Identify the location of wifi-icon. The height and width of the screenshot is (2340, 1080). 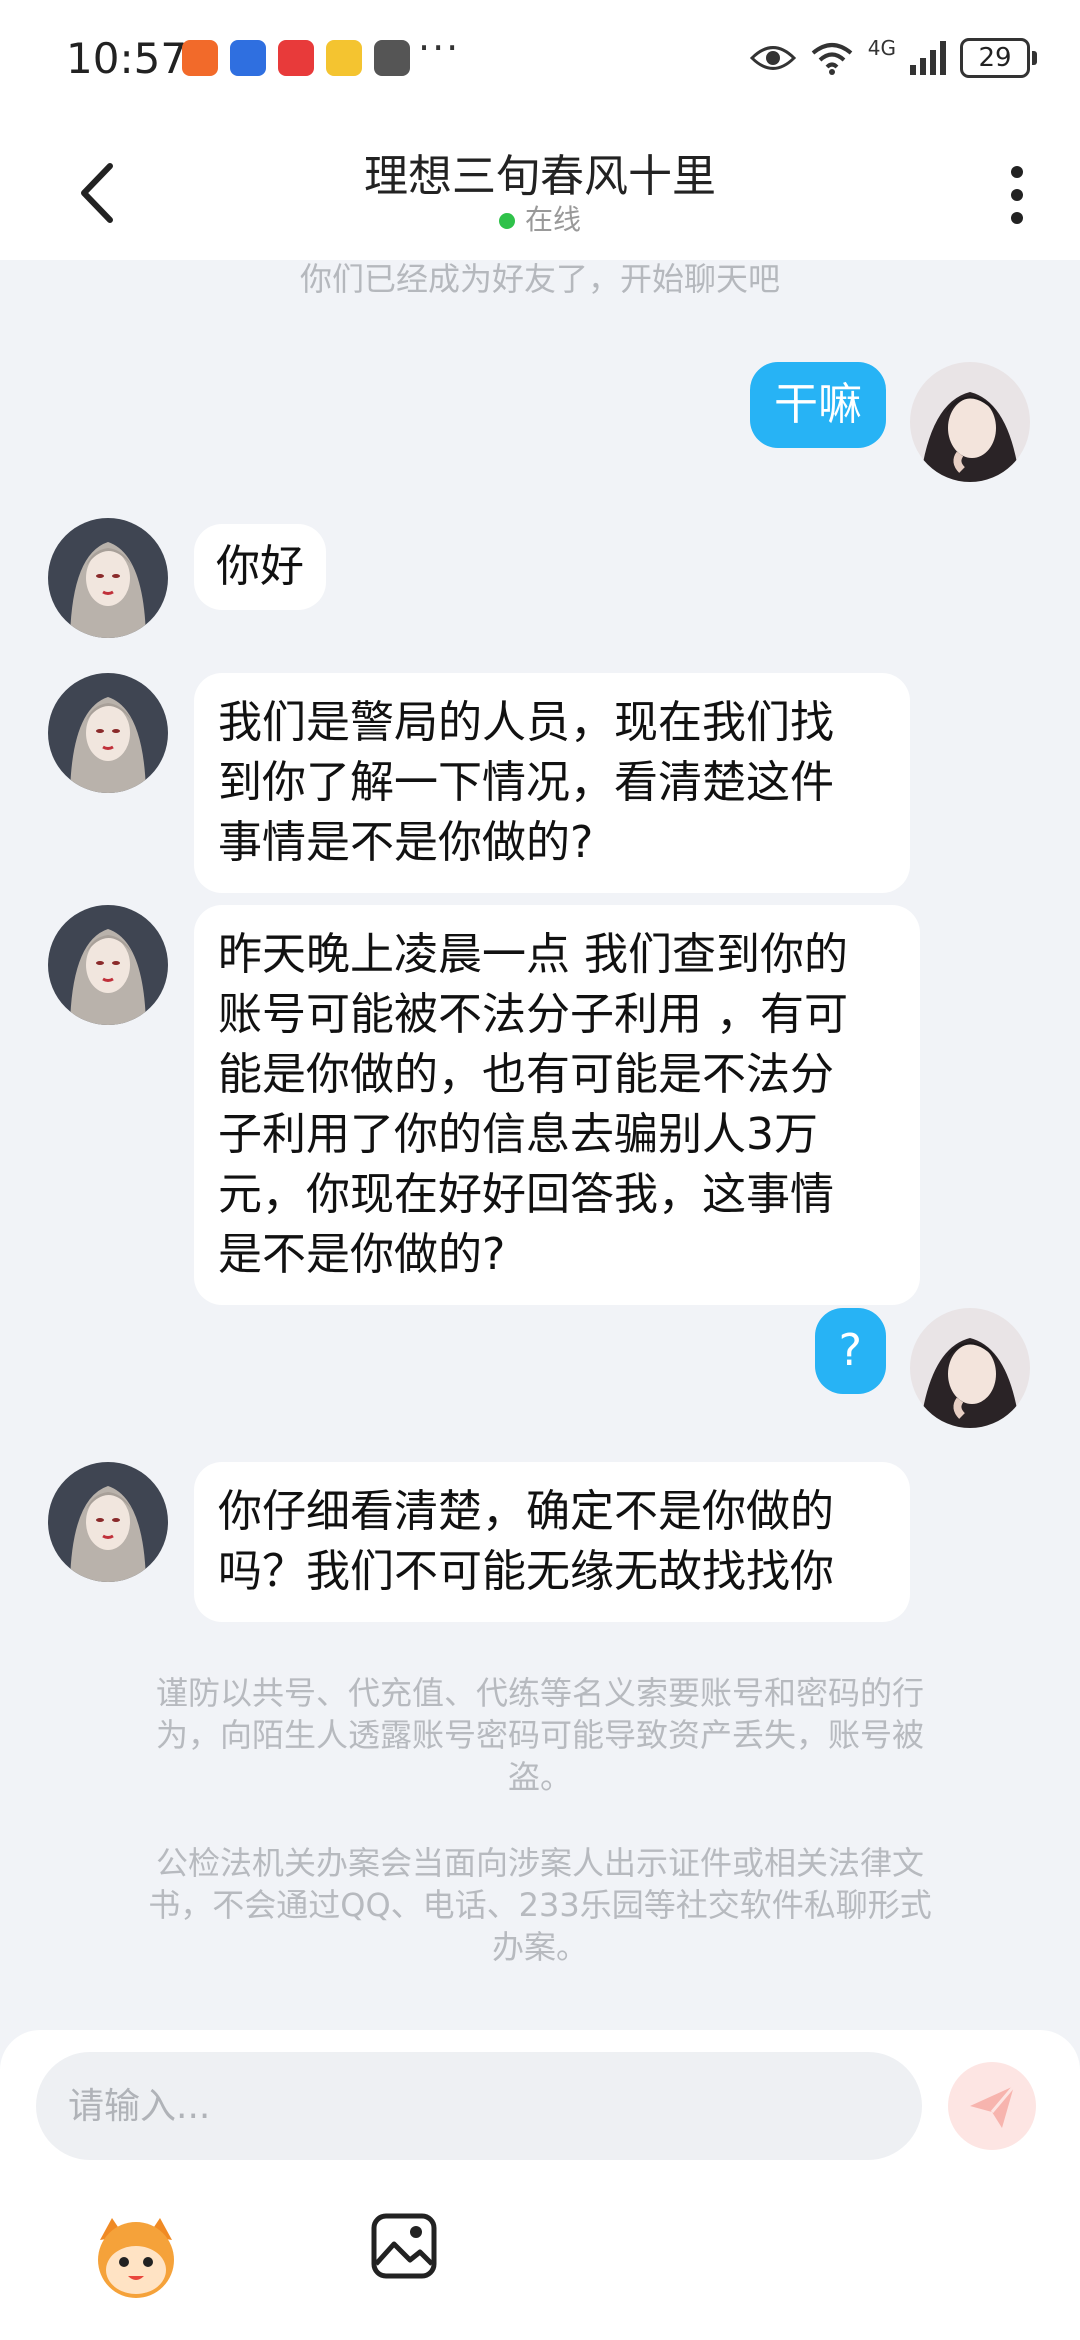
(832, 59).